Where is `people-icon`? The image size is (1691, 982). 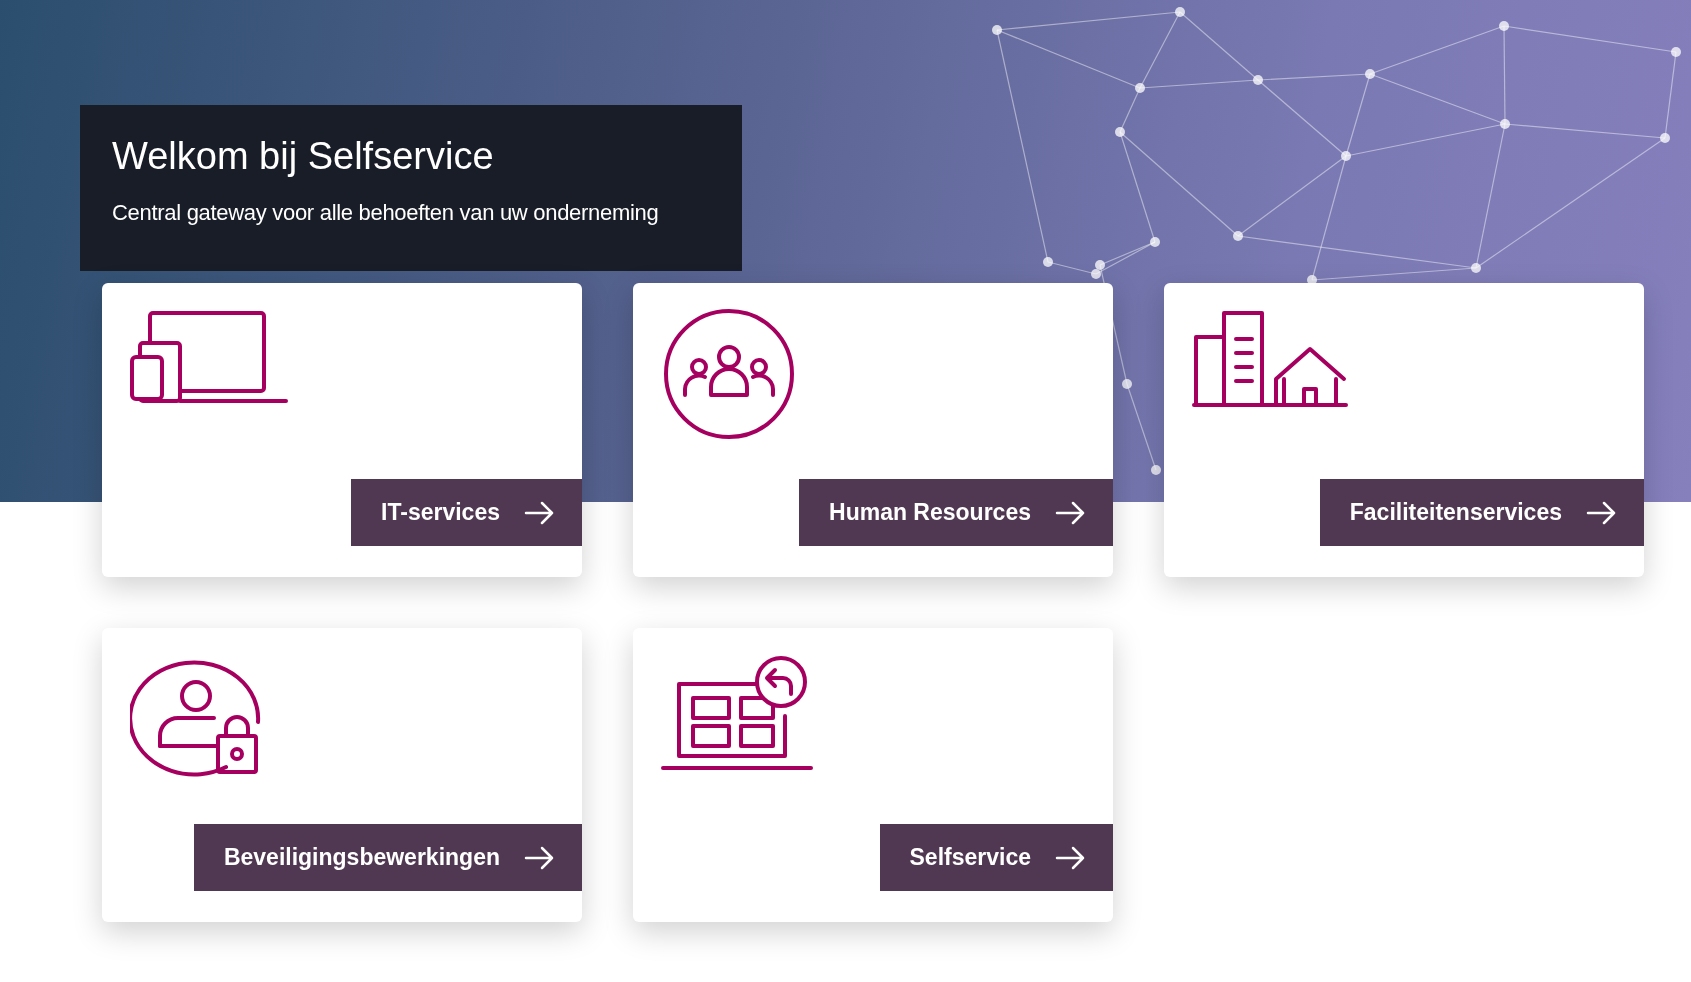
people-icon is located at coordinates (729, 374).